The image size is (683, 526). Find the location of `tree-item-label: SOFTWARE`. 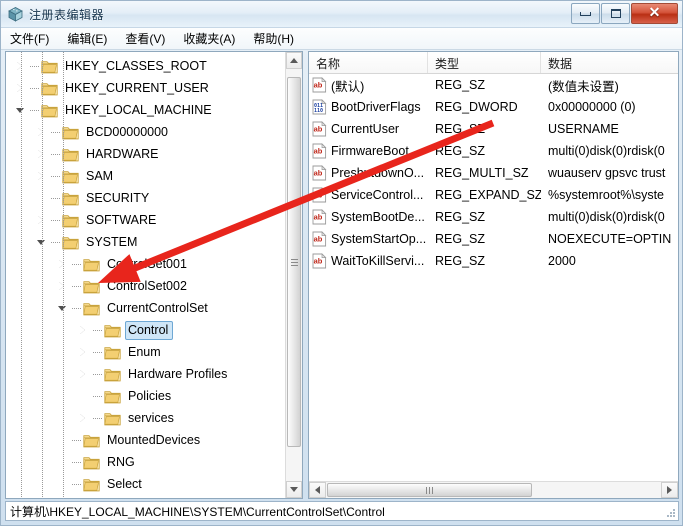

tree-item-label: SOFTWARE is located at coordinates (121, 219).